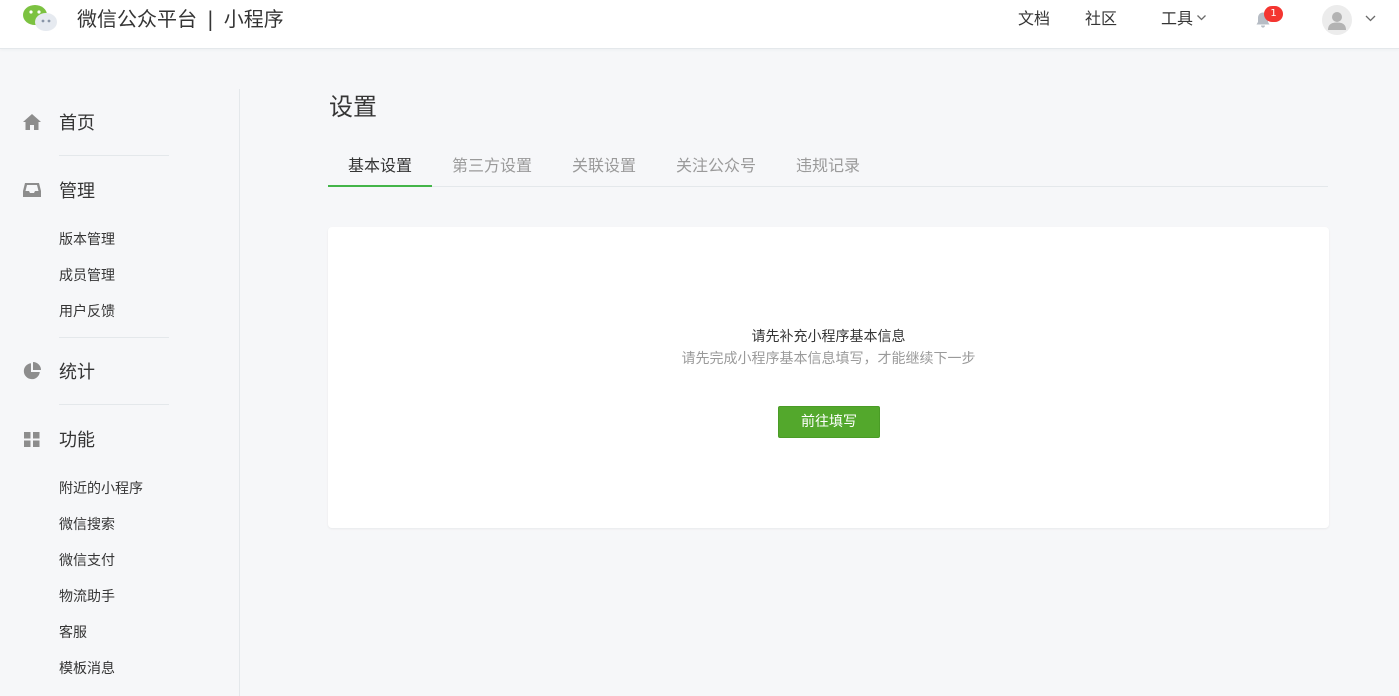 This screenshot has height=696, width=1399. What do you see at coordinates (239, 392) in the screenshot?
I see `sidebar-divider` at bounding box center [239, 392].